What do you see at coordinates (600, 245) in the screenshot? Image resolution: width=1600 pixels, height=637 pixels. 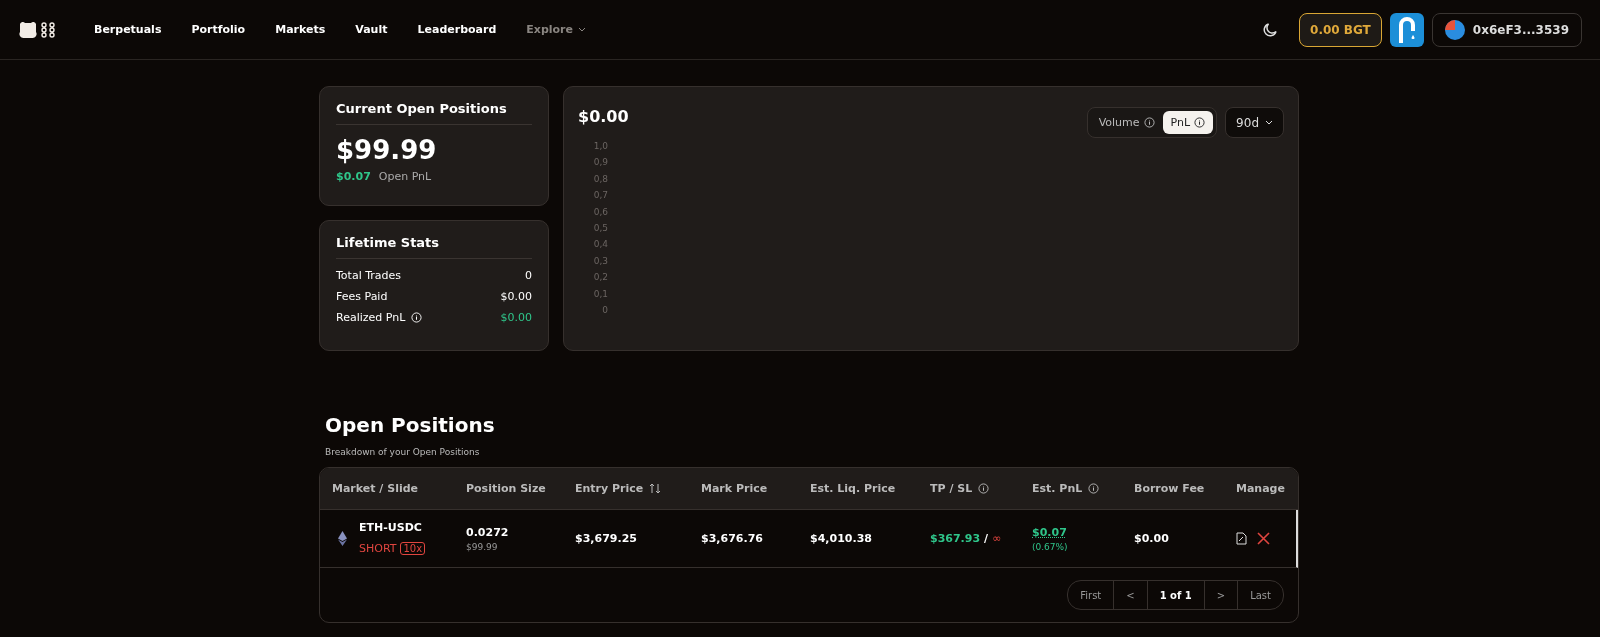 I see `axis-label: 0,4` at bounding box center [600, 245].